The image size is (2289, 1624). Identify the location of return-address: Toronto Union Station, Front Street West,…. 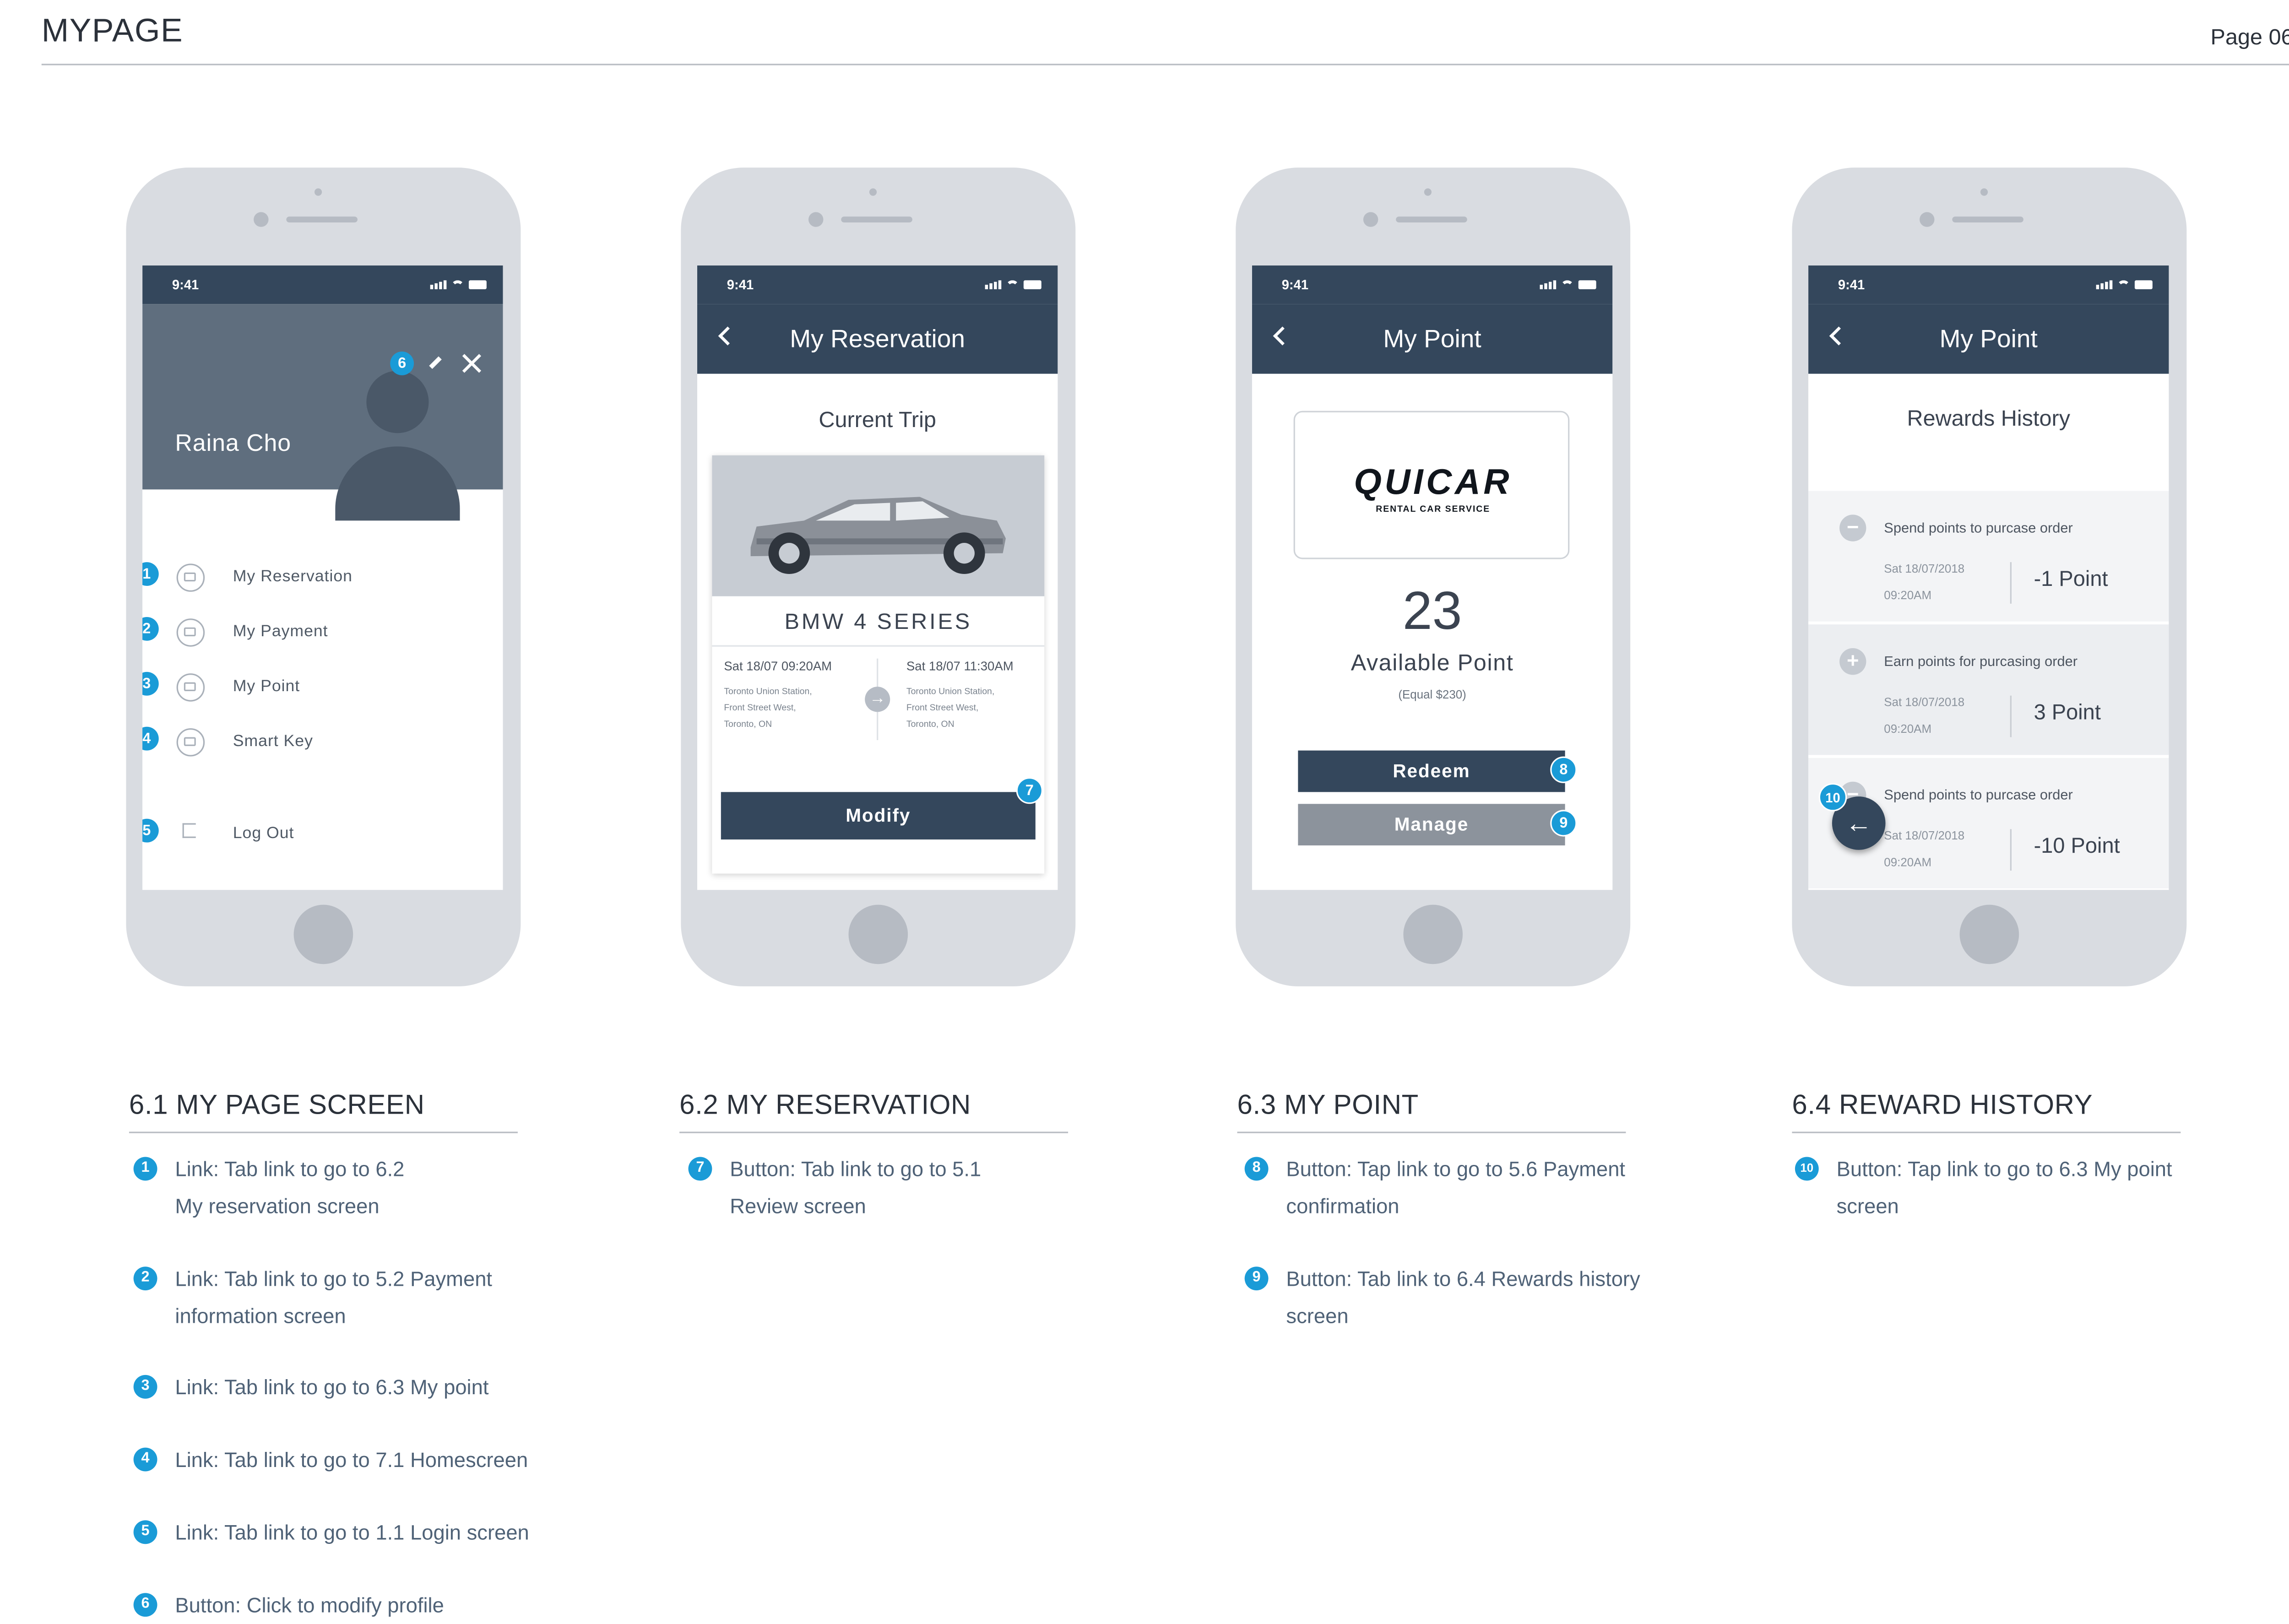
(950, 709).